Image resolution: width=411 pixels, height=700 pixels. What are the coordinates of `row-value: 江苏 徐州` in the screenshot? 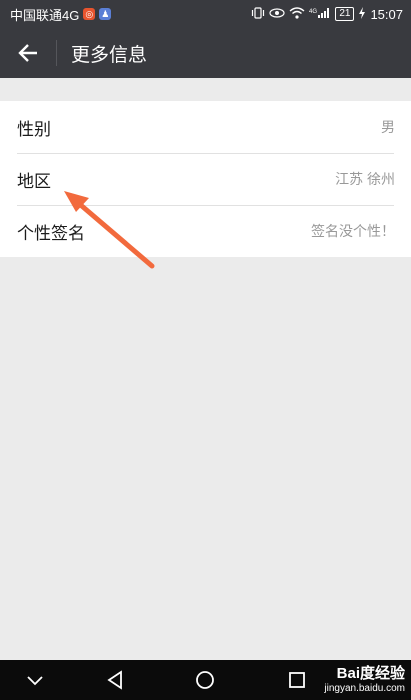 It's located at (365, 179).